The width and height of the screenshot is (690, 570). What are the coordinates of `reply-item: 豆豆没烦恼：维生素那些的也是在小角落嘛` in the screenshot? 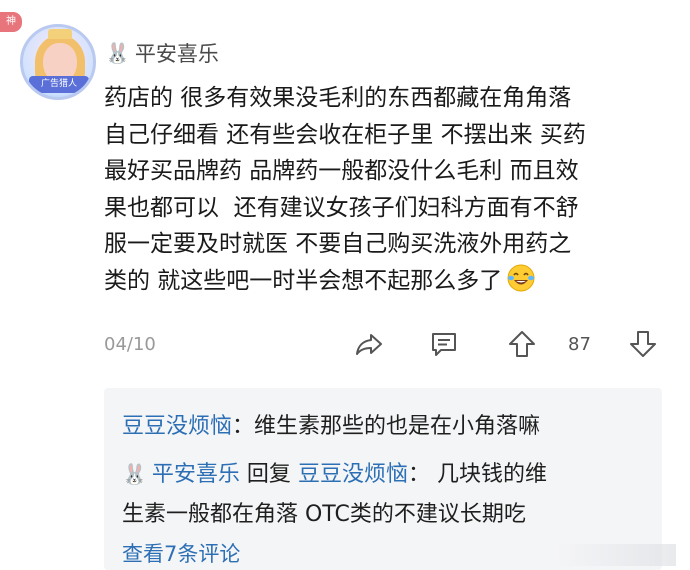 It's located at (331, 424).